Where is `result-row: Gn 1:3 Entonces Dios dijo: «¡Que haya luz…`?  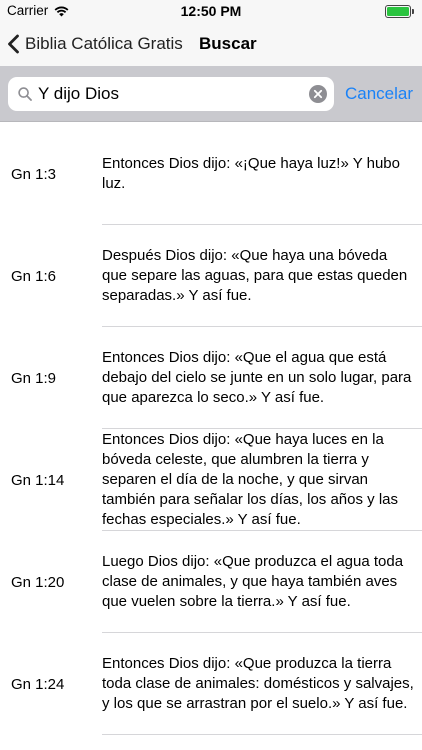 result-row: Gn 1:3 Entonces Dios dijo: «¡Que haya luz… is located at coordinates (211, 174).